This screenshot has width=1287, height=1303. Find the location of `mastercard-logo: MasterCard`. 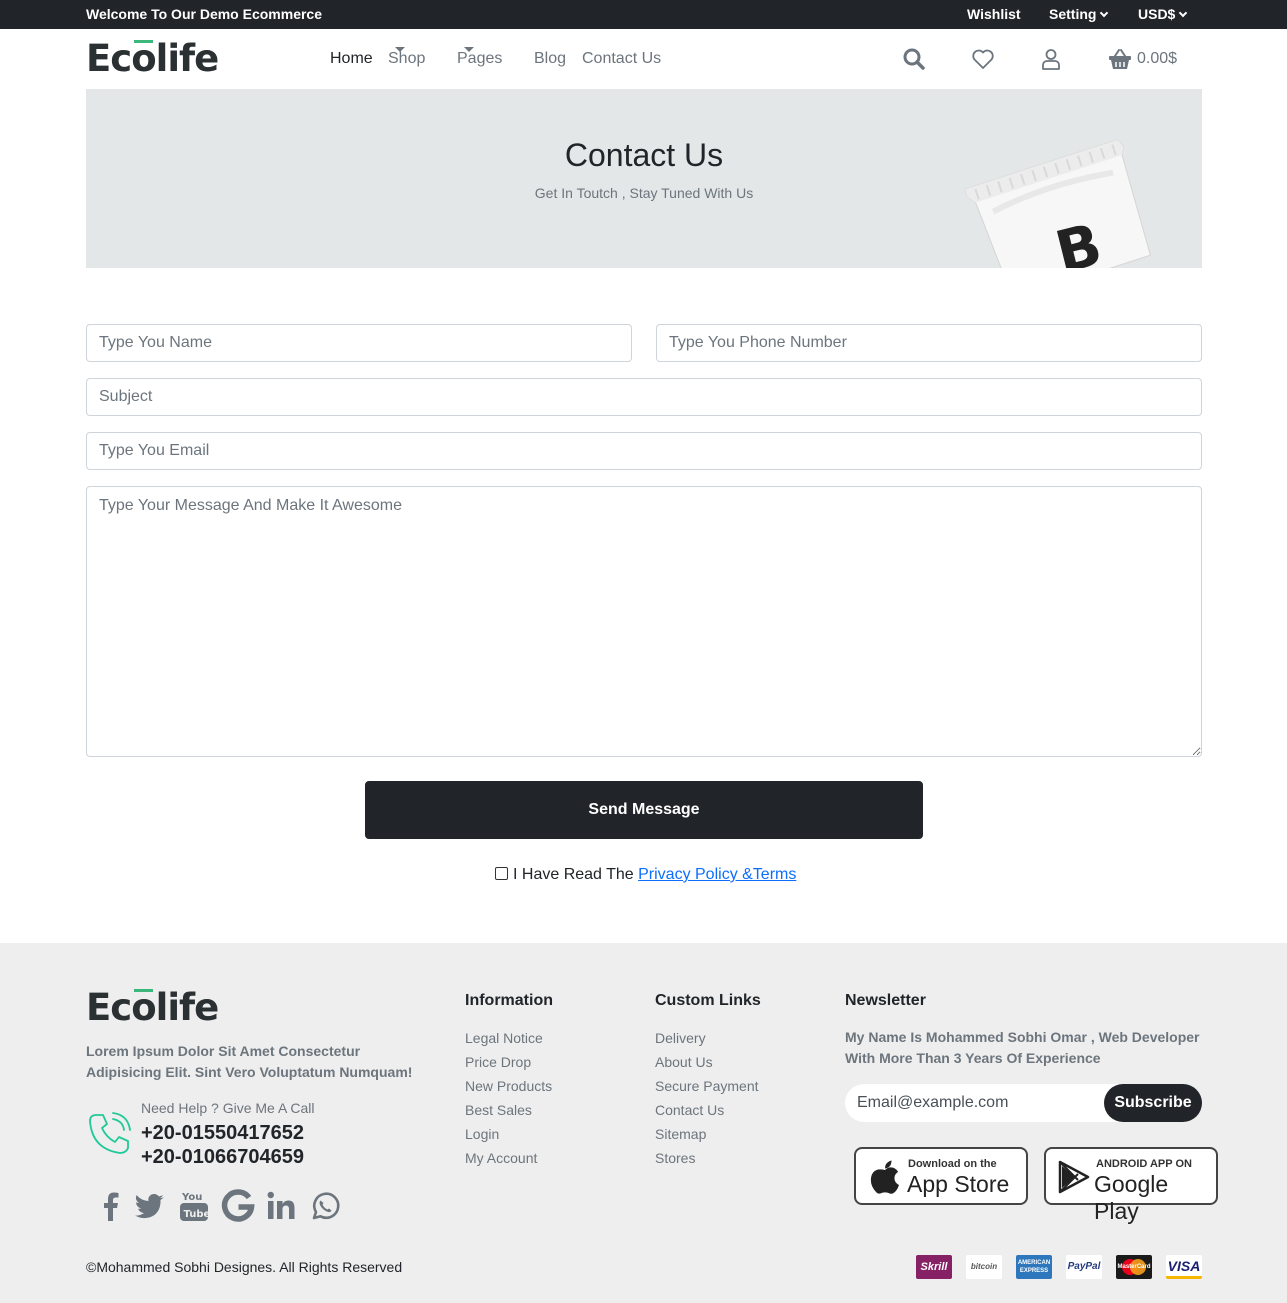

mastercard-logo: MasterCard is located at coordinates (1134, 1267).